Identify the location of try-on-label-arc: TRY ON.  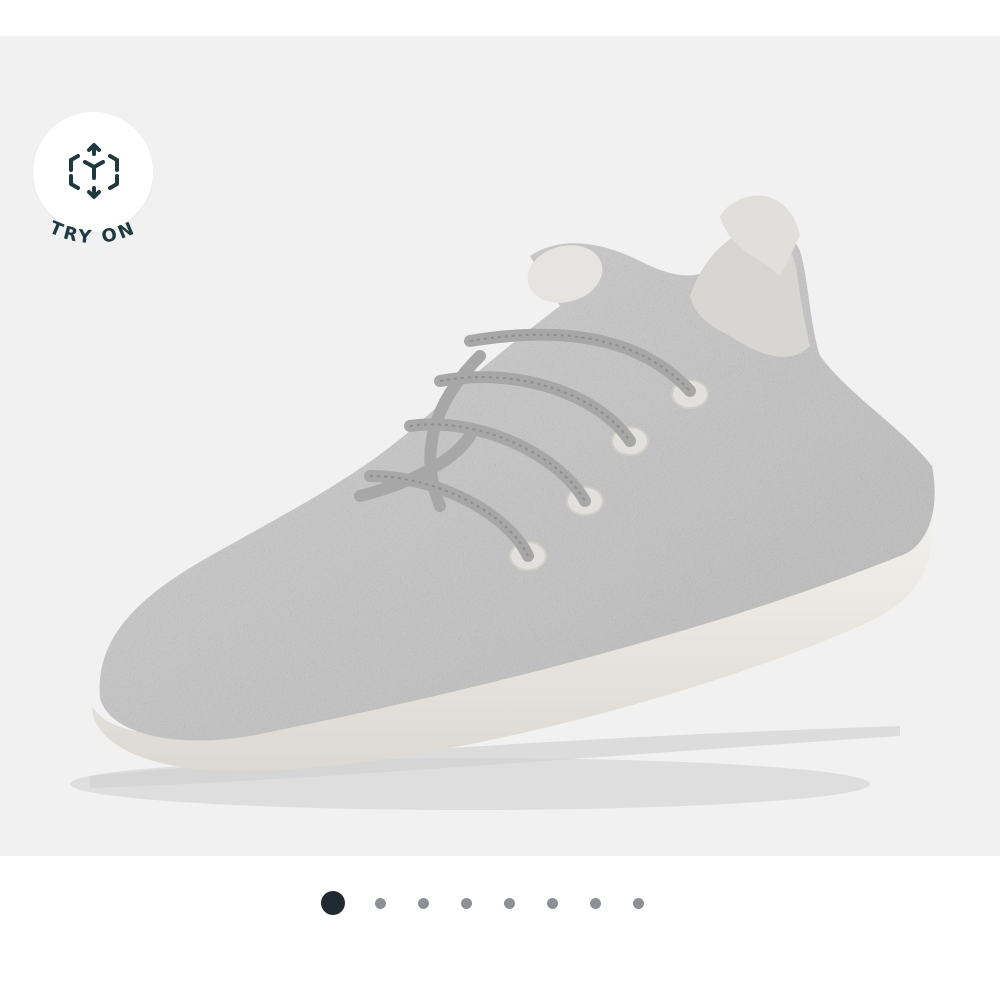
(92, 232).